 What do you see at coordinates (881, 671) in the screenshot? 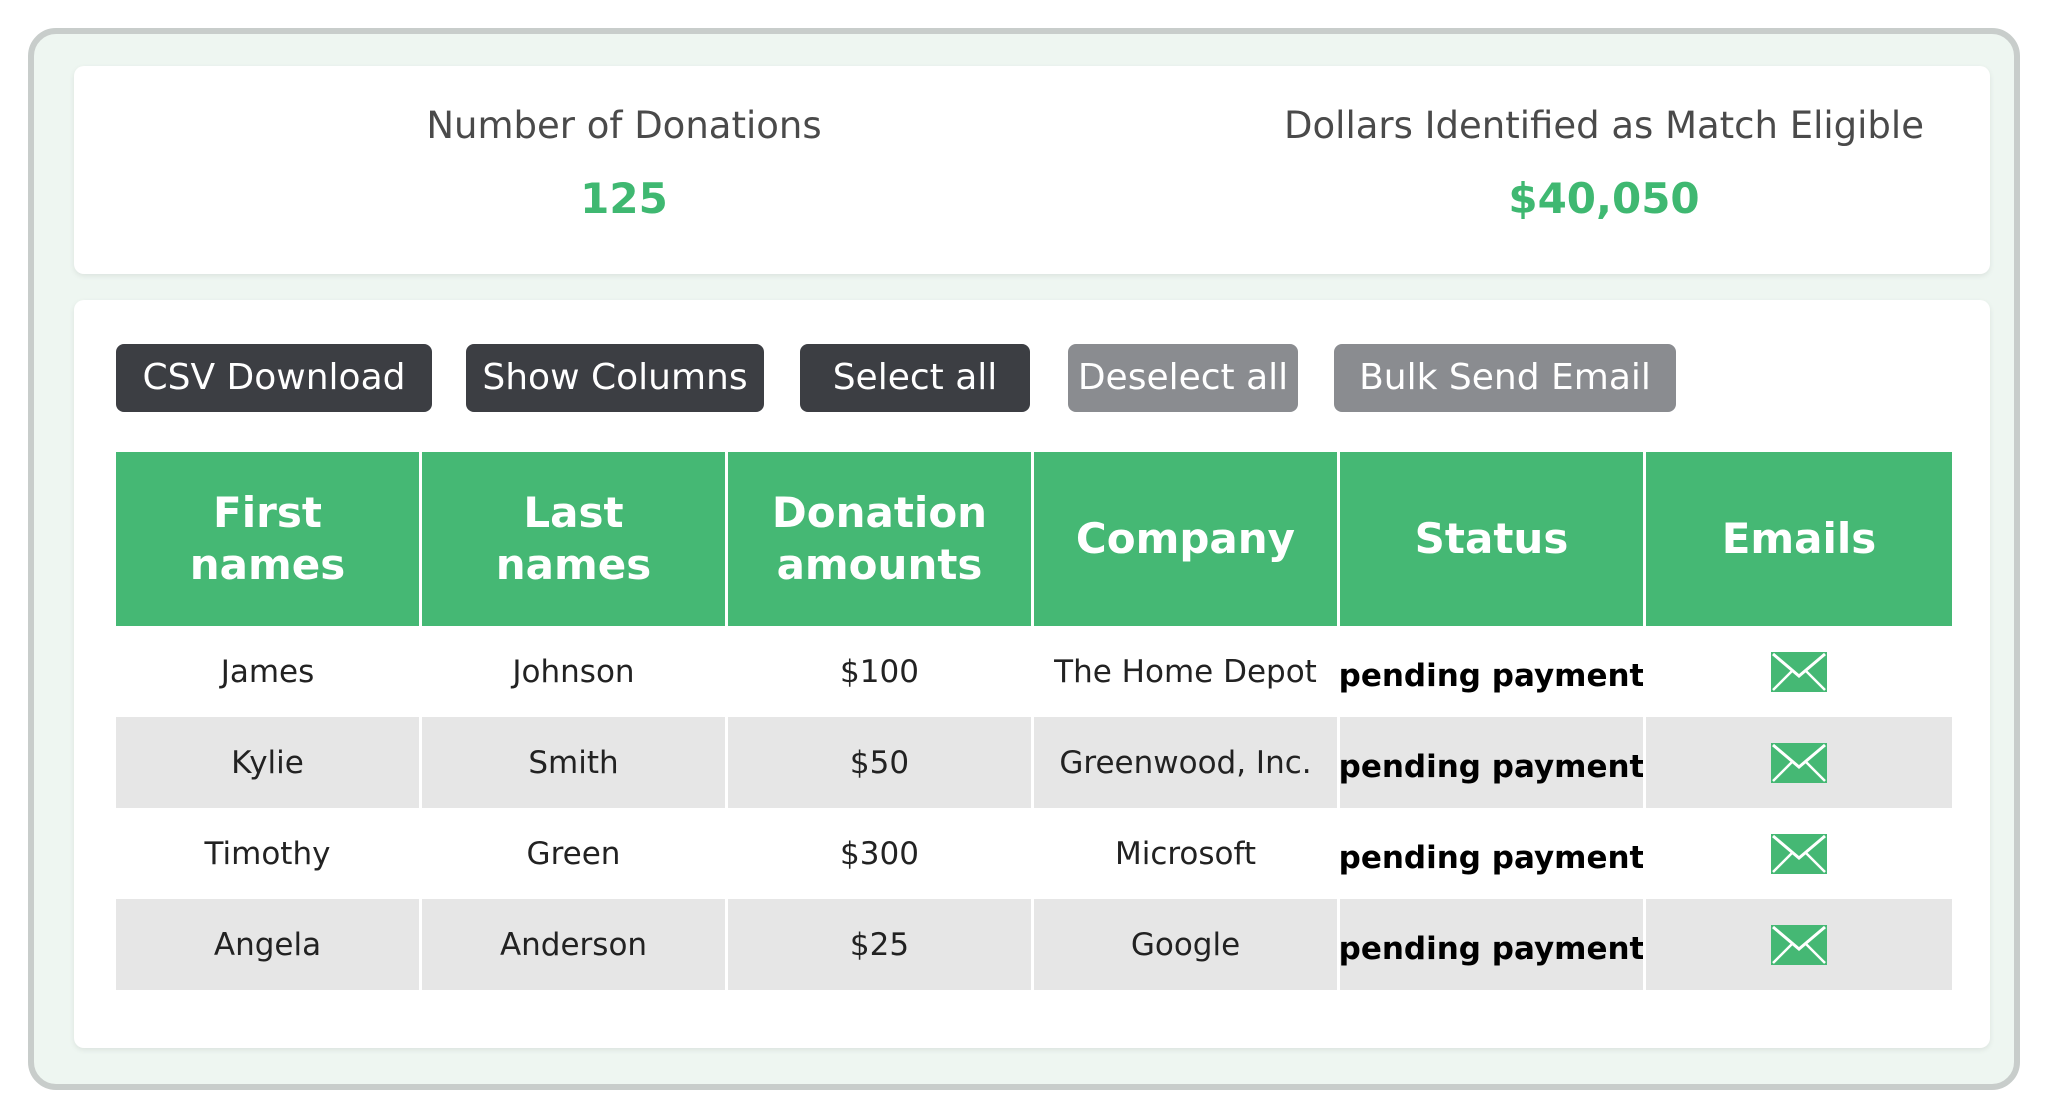
I see `donation-amount-cell: $100` at bounding box center [881, 671].